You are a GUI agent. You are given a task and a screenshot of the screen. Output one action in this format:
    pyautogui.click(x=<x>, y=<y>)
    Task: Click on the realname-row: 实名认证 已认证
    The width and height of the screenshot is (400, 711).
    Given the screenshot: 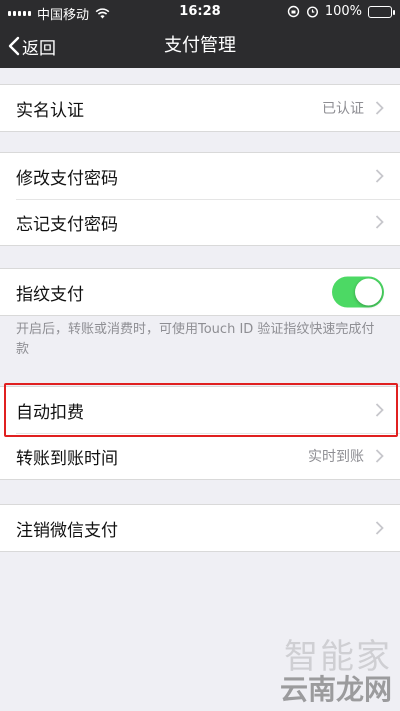 What is the action you would take?
    pyautogui.click(x=200, y=108)
    